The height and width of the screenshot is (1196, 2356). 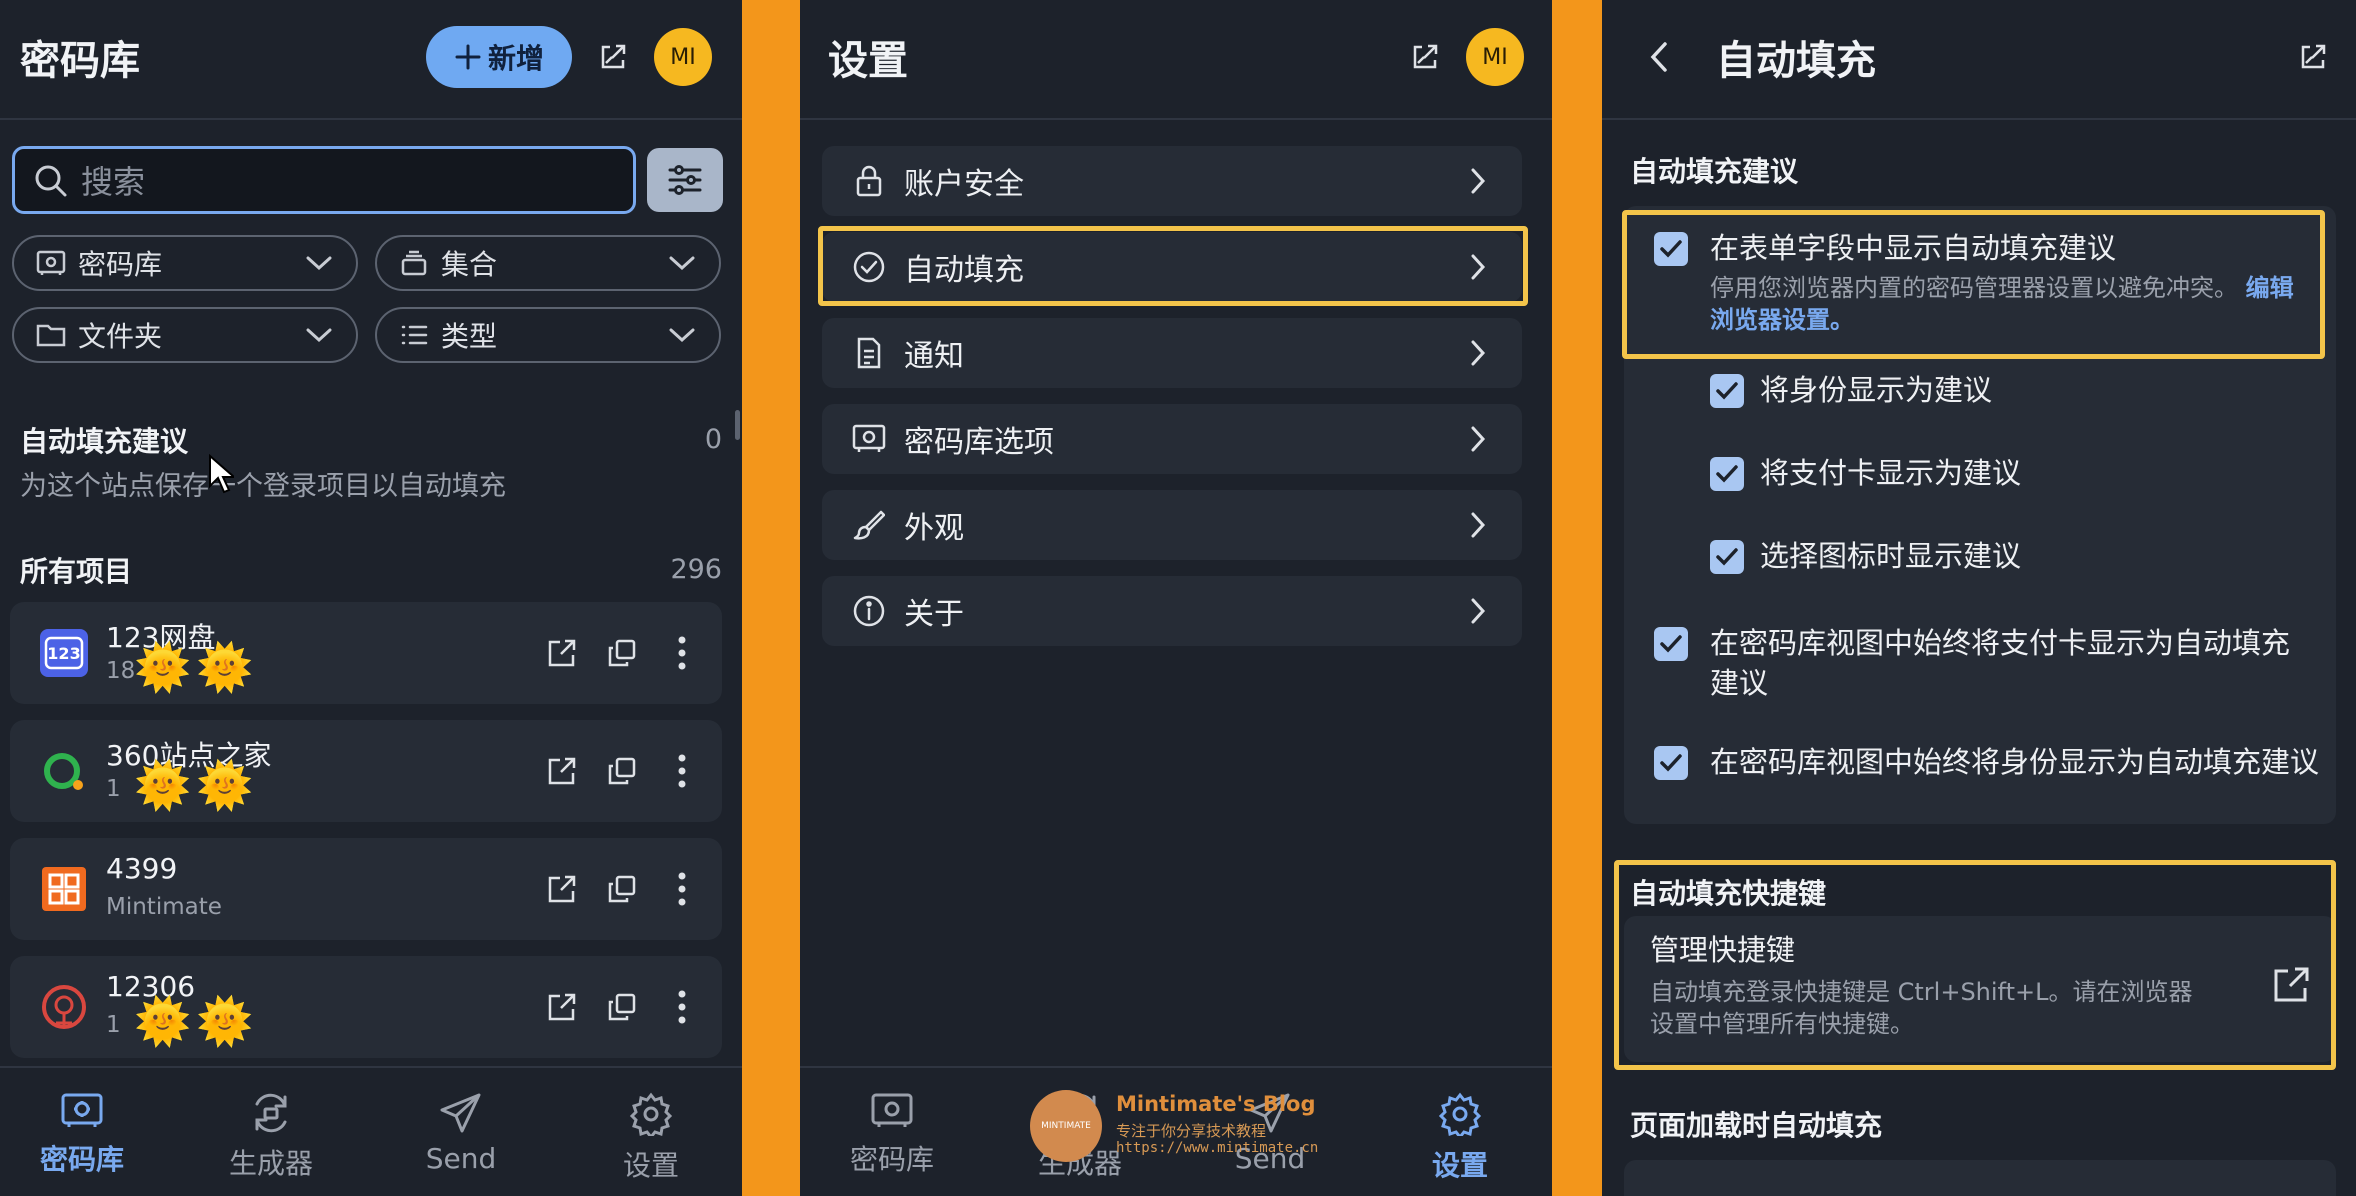 What do you see at coordinates (1796, 61) in the screenshot?
I see `page-title: 自动填充` at bounding box center [1796, 61].